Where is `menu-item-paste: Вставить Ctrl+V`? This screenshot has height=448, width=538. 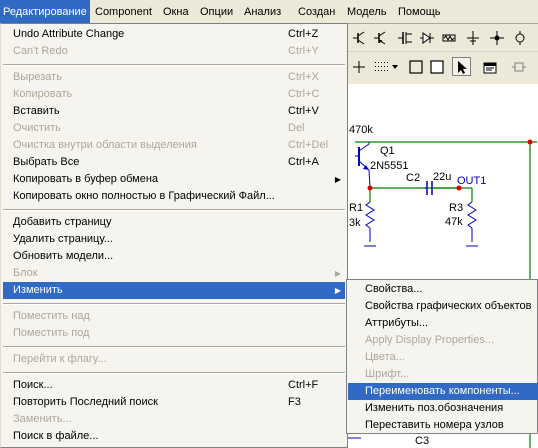
menu-item-paste: Вставить Ctrl+V is located at coordinates (174, 111).